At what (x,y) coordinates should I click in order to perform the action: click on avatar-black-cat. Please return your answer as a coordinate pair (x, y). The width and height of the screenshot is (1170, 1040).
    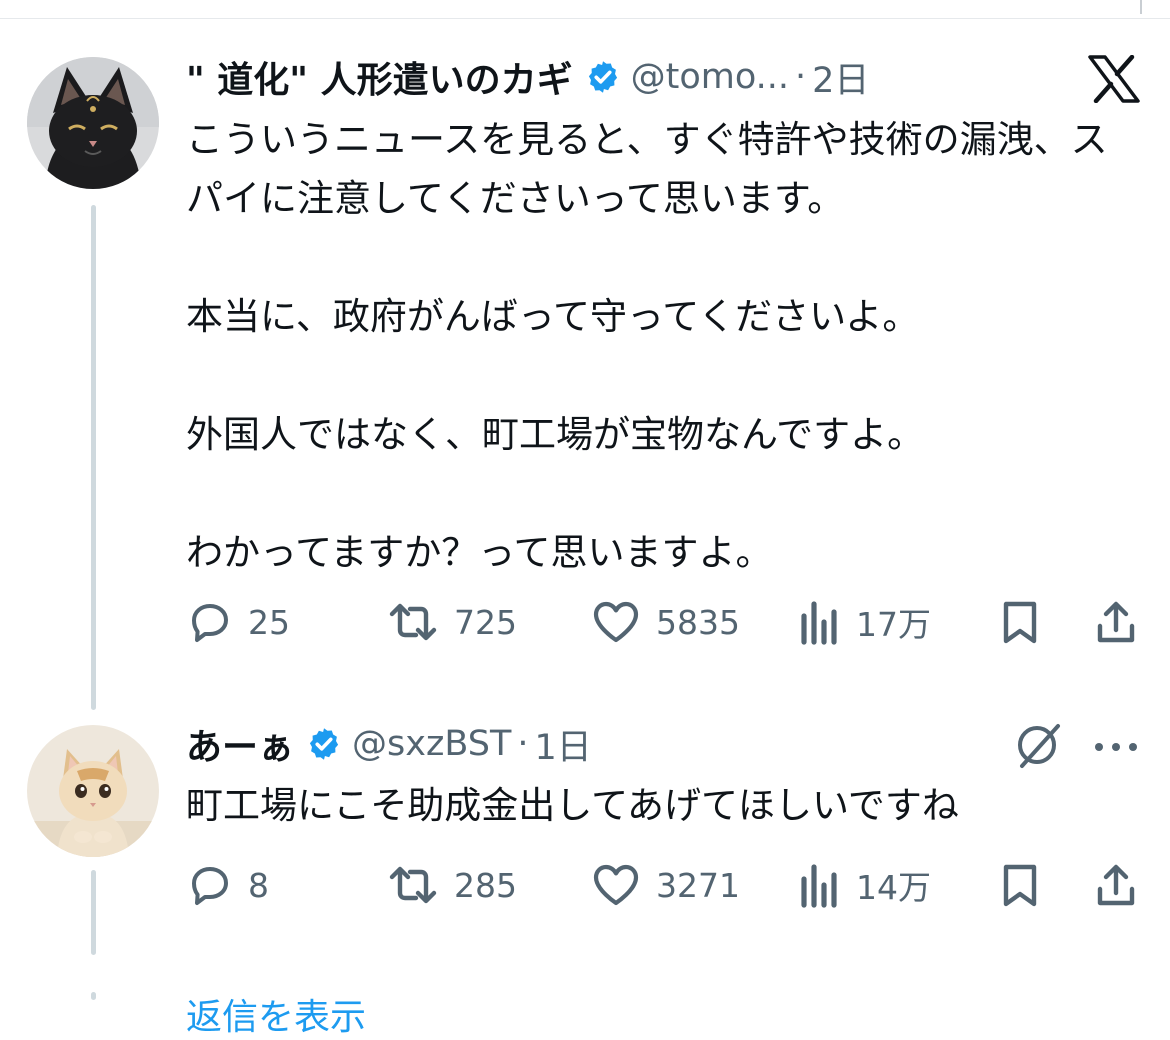
    Looking at the image, I should click on (93, 123).